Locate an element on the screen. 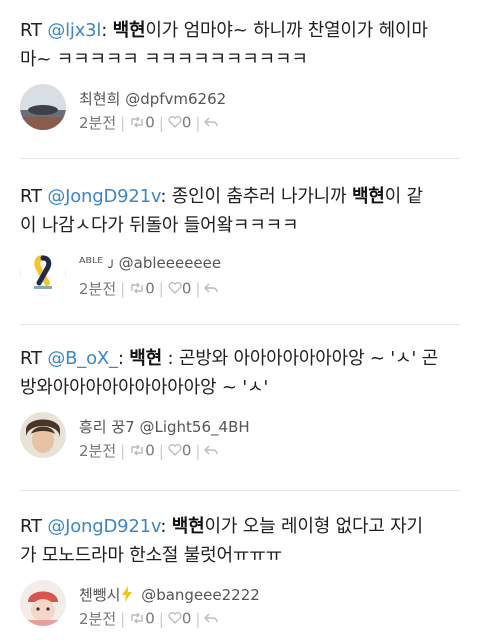 The image size is (480, 640). user-line: 흥리 꿍7 @Light56_4BH is located at coordinates (164, 426).